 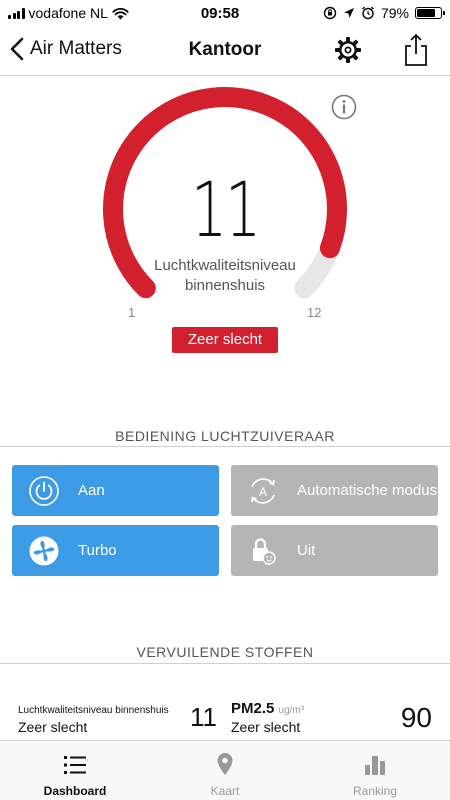 I want to click on gauge-max-label: 12, so click(x=314, y=312).